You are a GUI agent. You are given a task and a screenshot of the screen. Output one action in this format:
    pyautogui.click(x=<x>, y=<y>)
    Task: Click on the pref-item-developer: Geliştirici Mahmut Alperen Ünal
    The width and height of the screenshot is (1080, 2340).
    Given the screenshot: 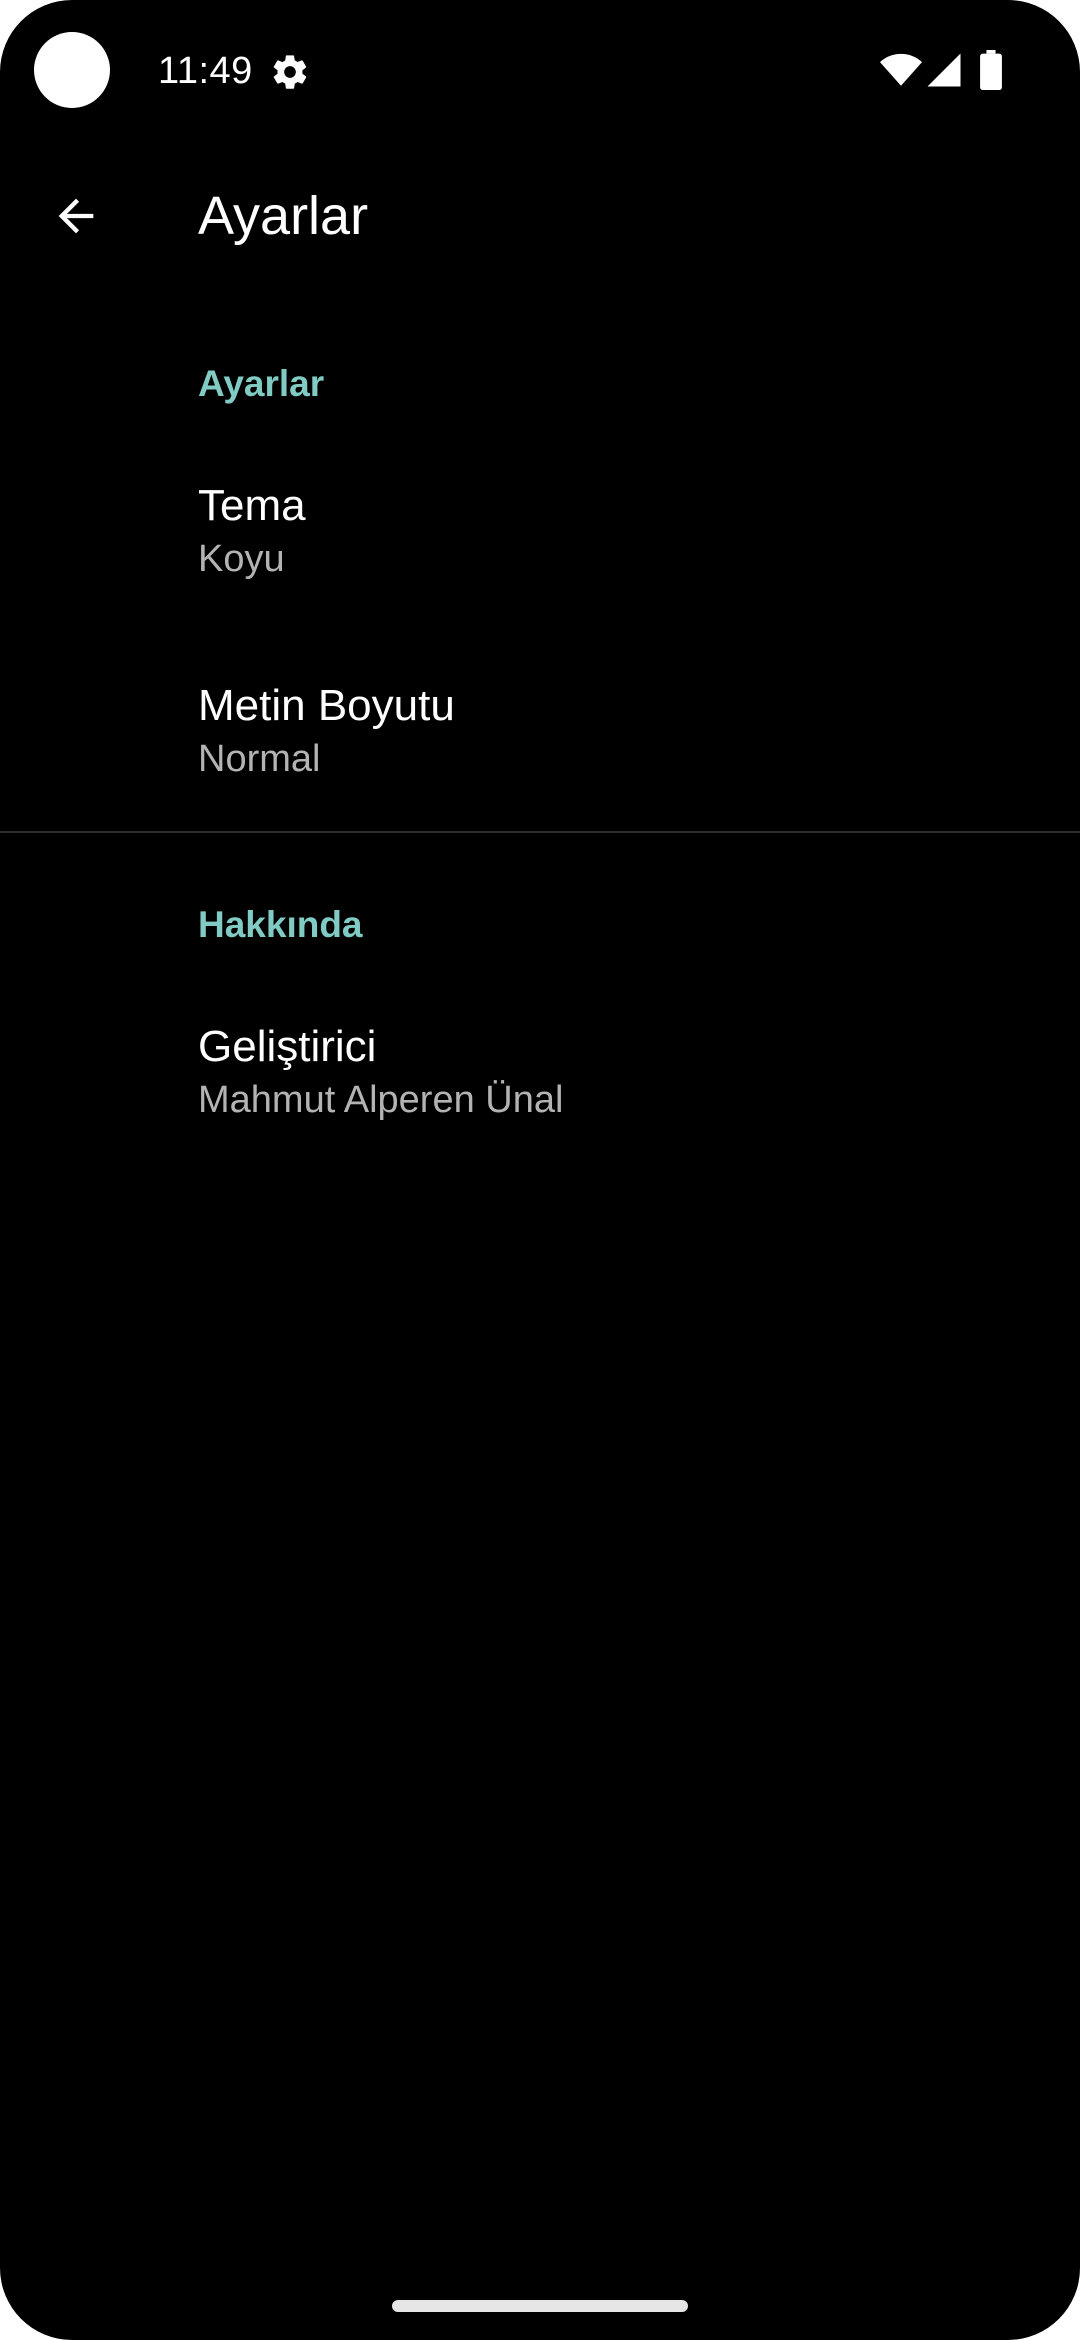 What is the action you would take?
    pyautogui.click(x=540, y=1081)
    